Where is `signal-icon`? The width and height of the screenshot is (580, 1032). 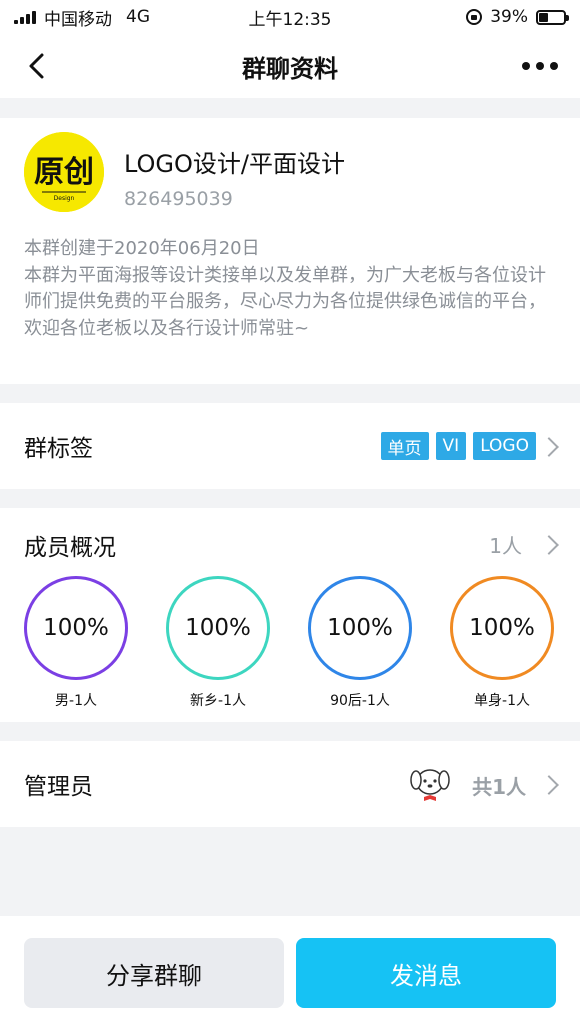 signal-icon is located at coordinates (25, 17).